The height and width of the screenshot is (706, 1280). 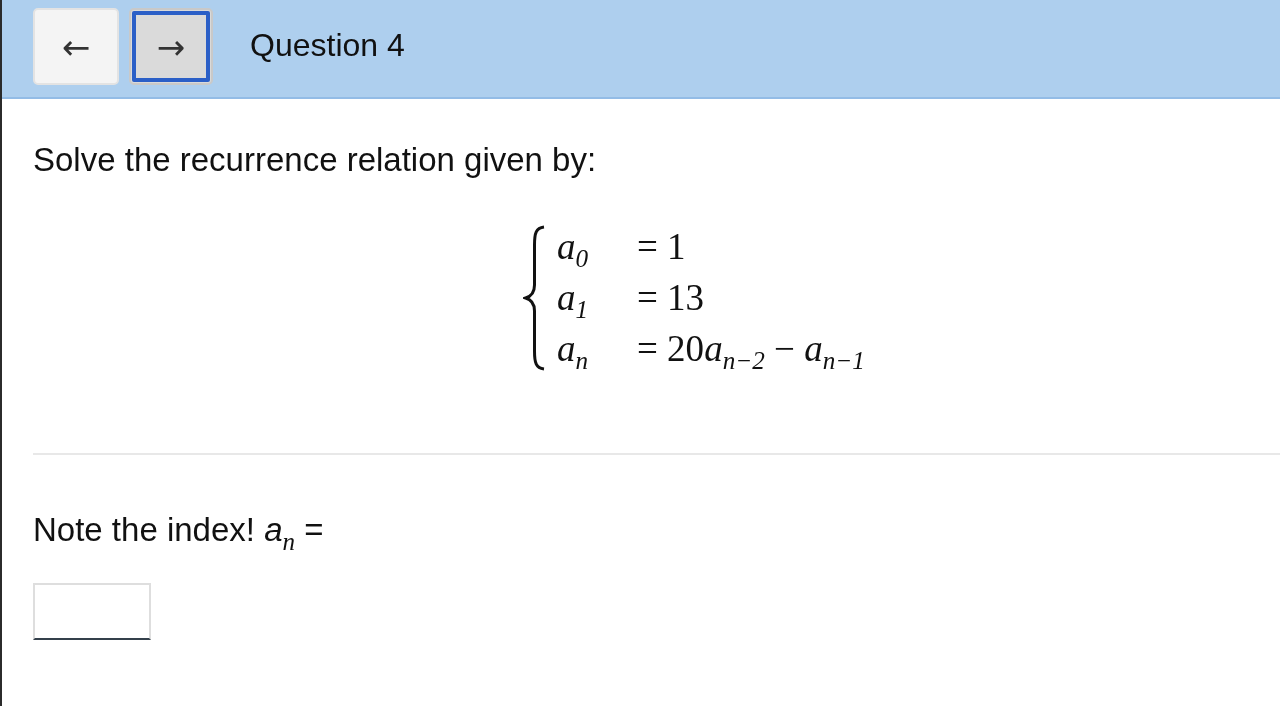 I want to click on nav-button: ←, so click(x=76, y=46).